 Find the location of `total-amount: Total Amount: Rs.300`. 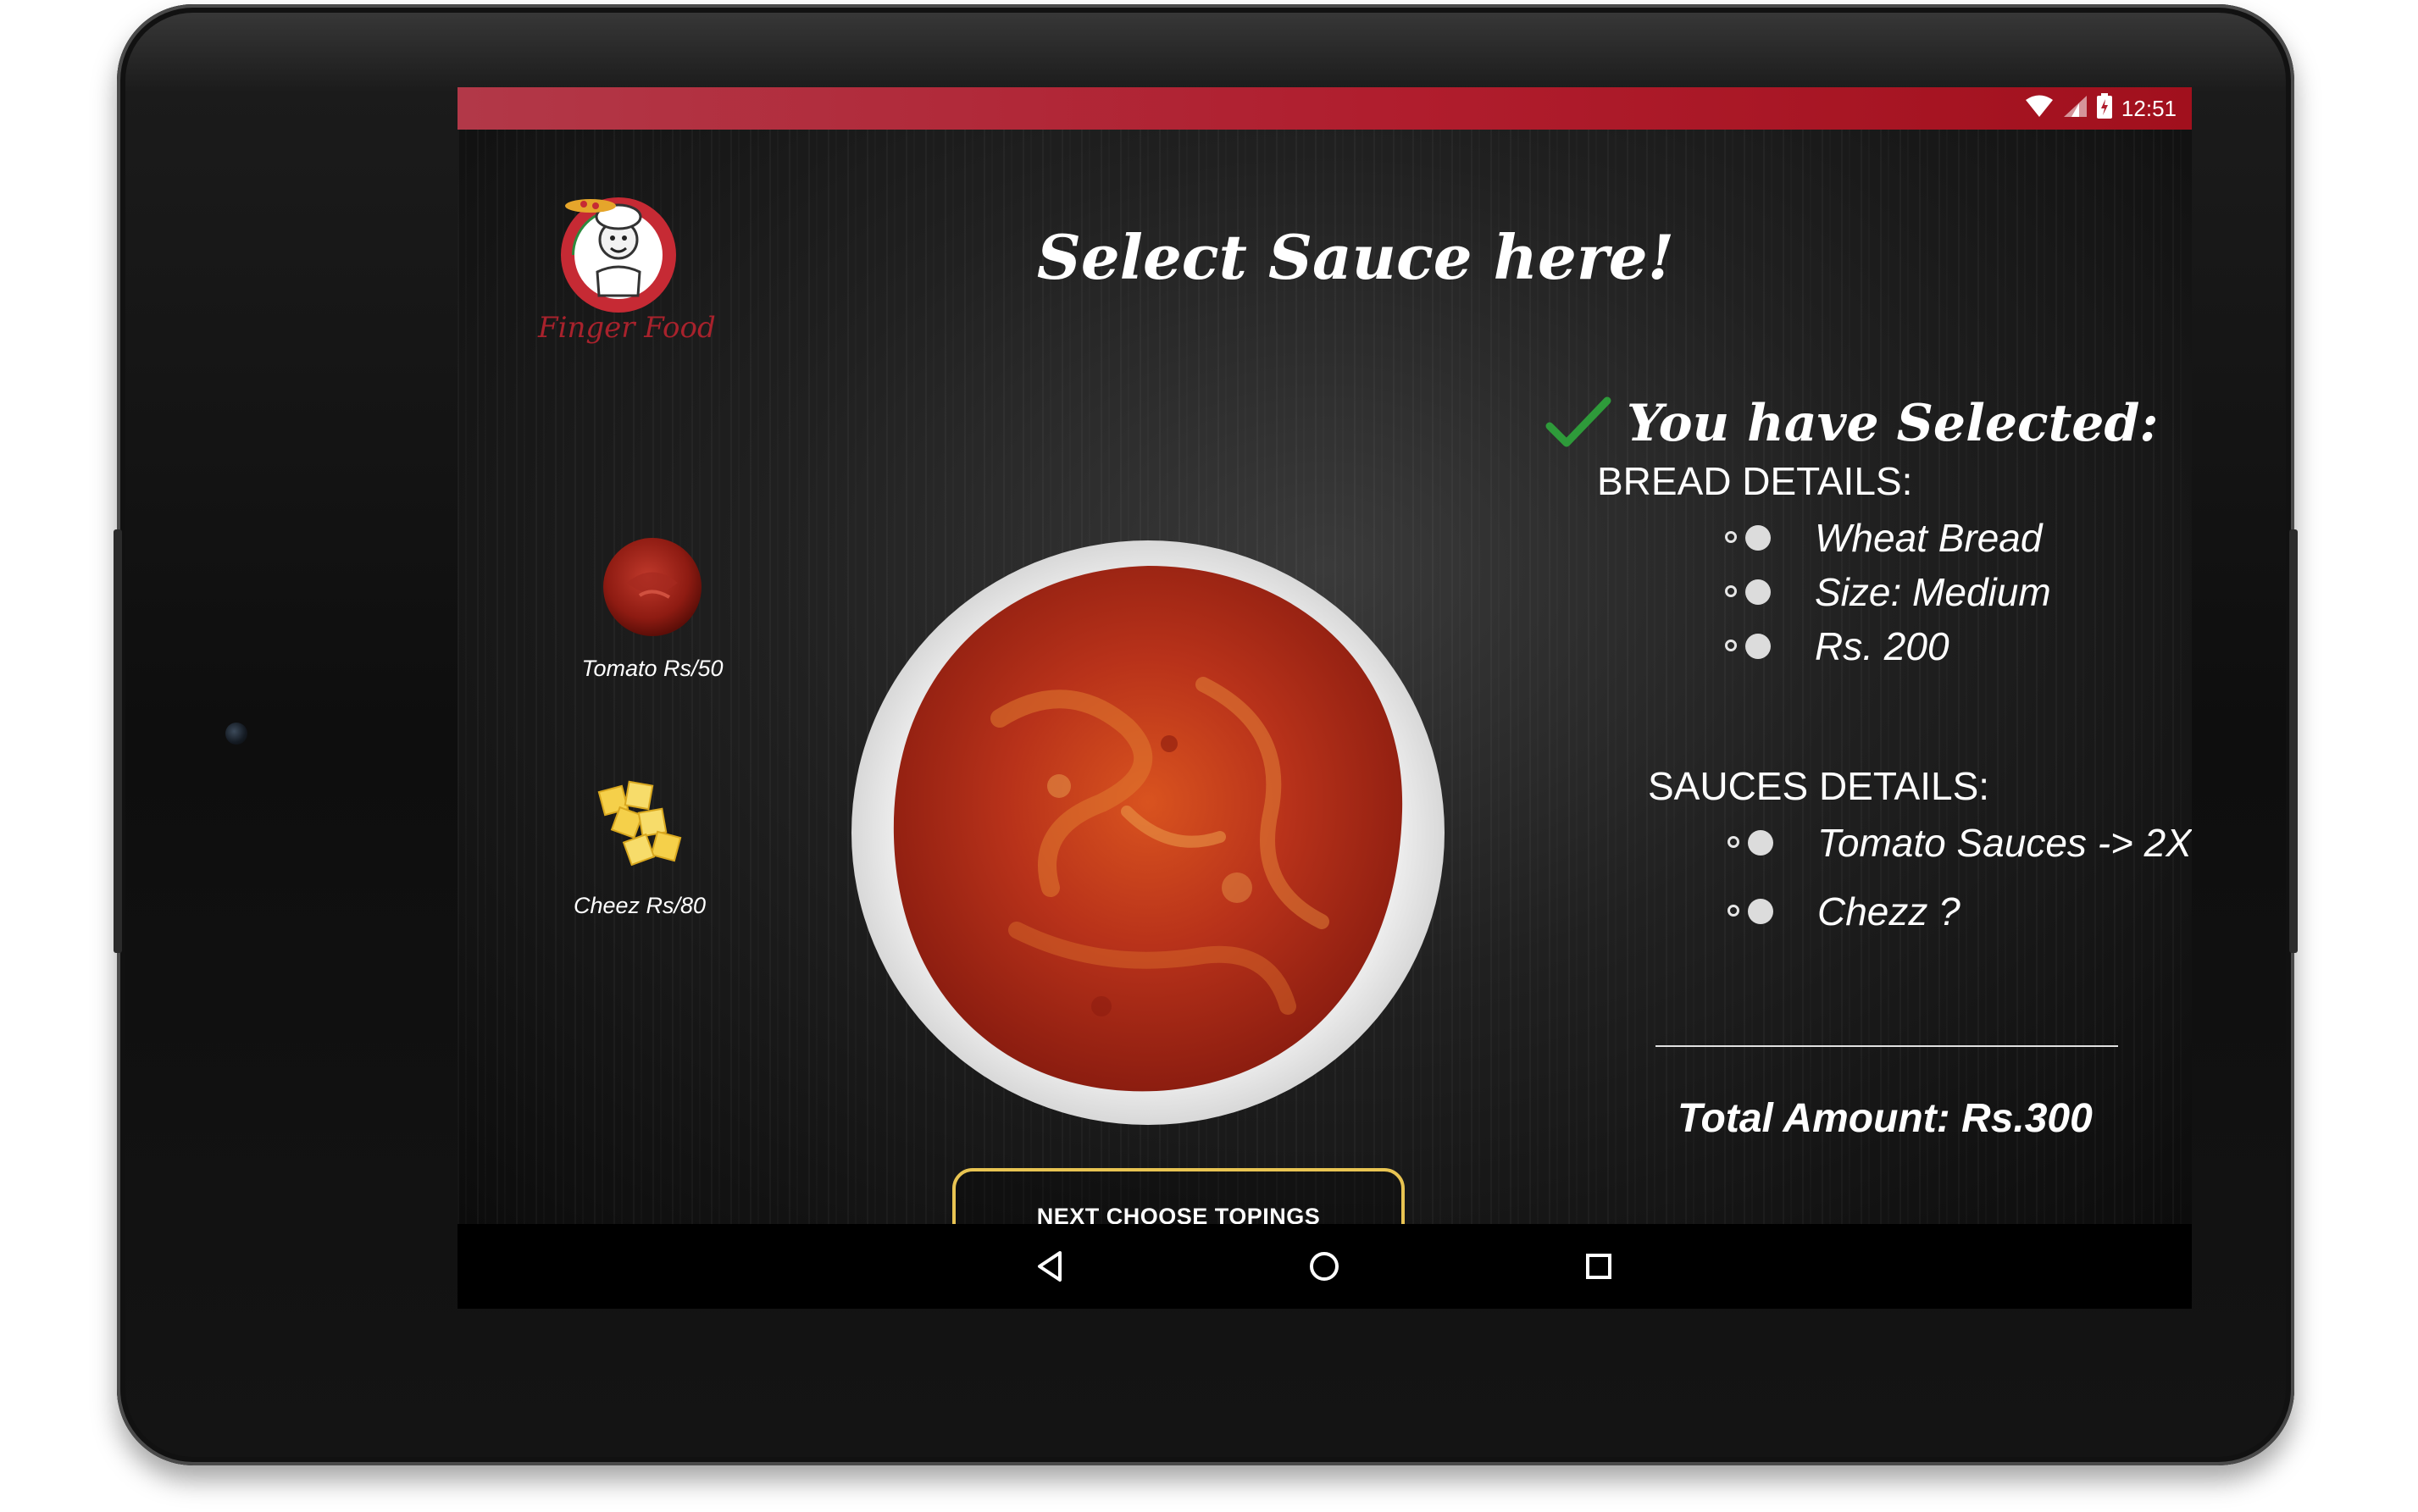

total-amount: Total Amount: Rs.300 is located at coordinates (1885, 1118).